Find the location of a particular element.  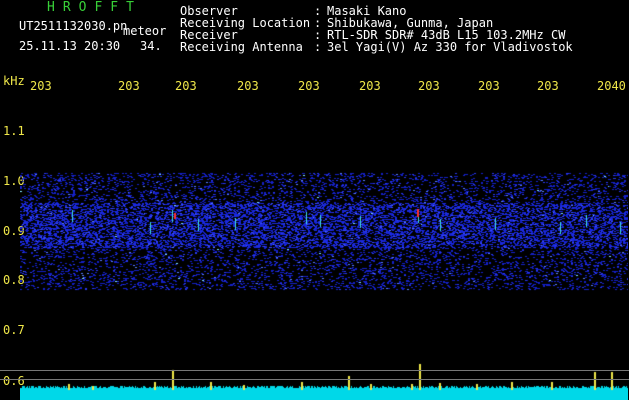

app-brand: HROFFT is located at coordinates (94, 7).